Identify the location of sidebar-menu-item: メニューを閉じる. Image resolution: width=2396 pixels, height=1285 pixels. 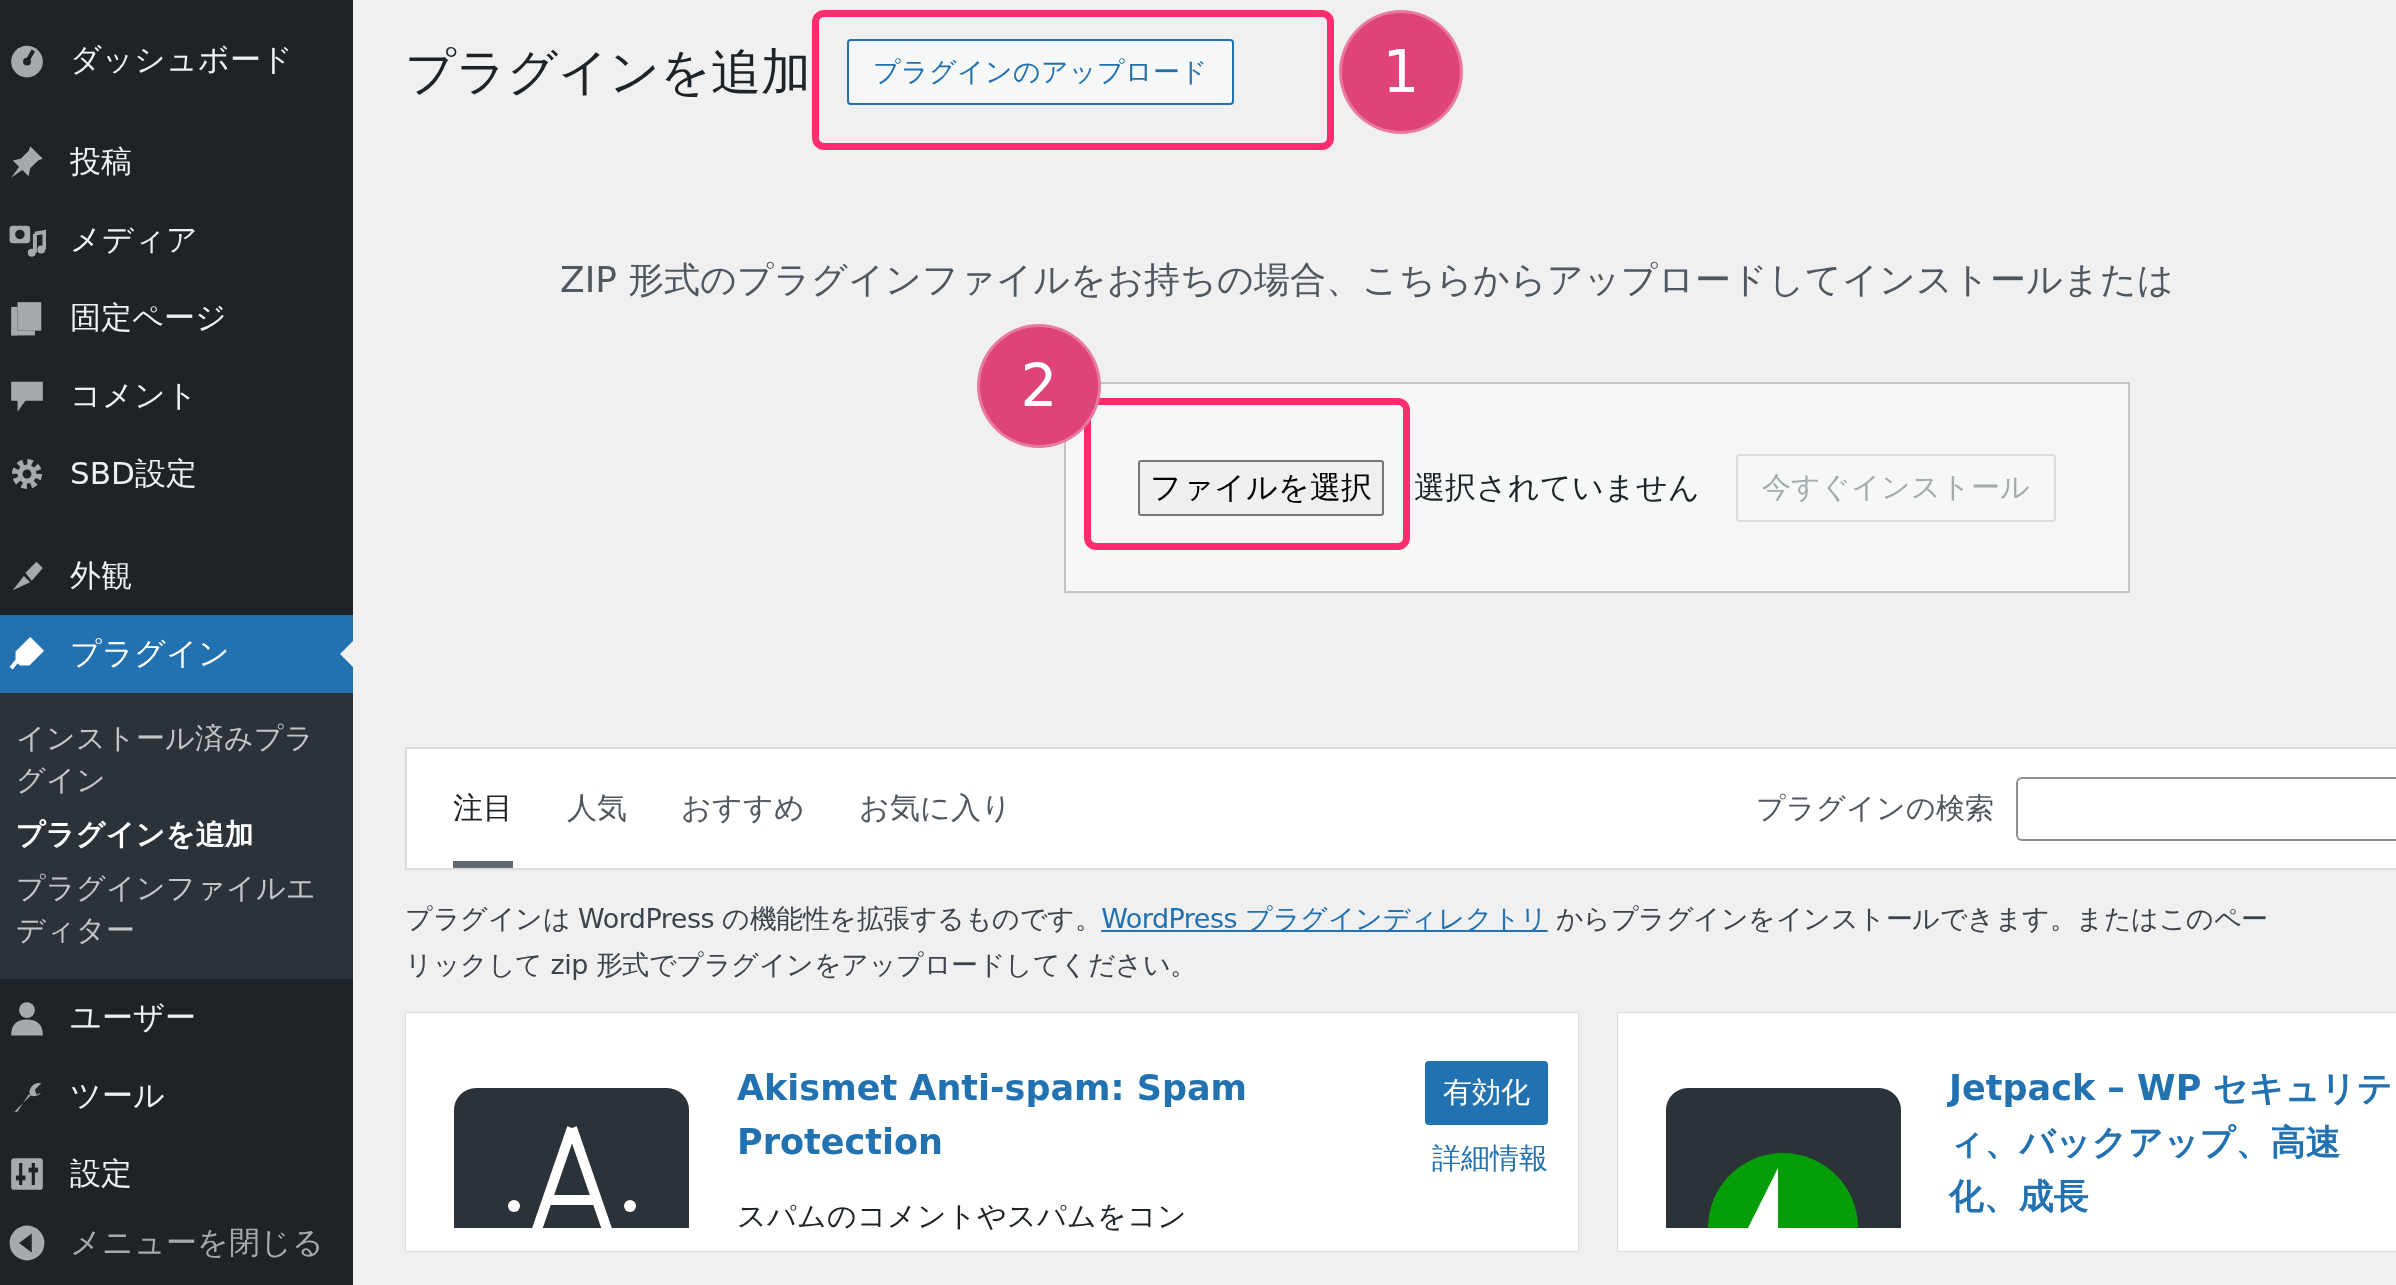
(176, 1243).